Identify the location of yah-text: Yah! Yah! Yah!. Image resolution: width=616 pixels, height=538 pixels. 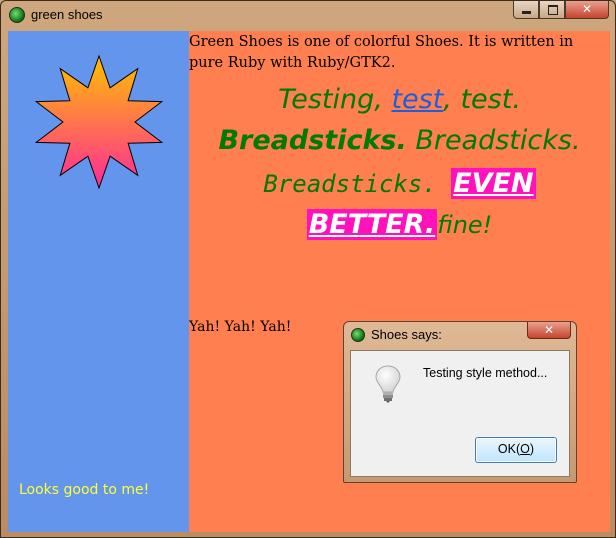
(240, 327).